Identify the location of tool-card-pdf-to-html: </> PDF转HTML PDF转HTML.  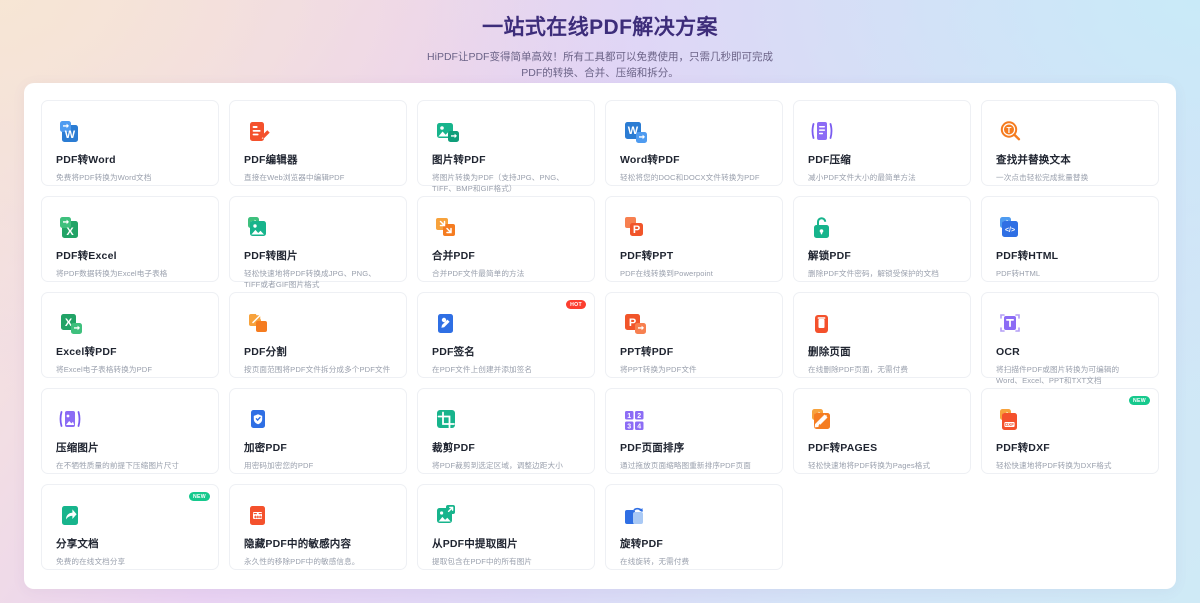
(1070, 239).